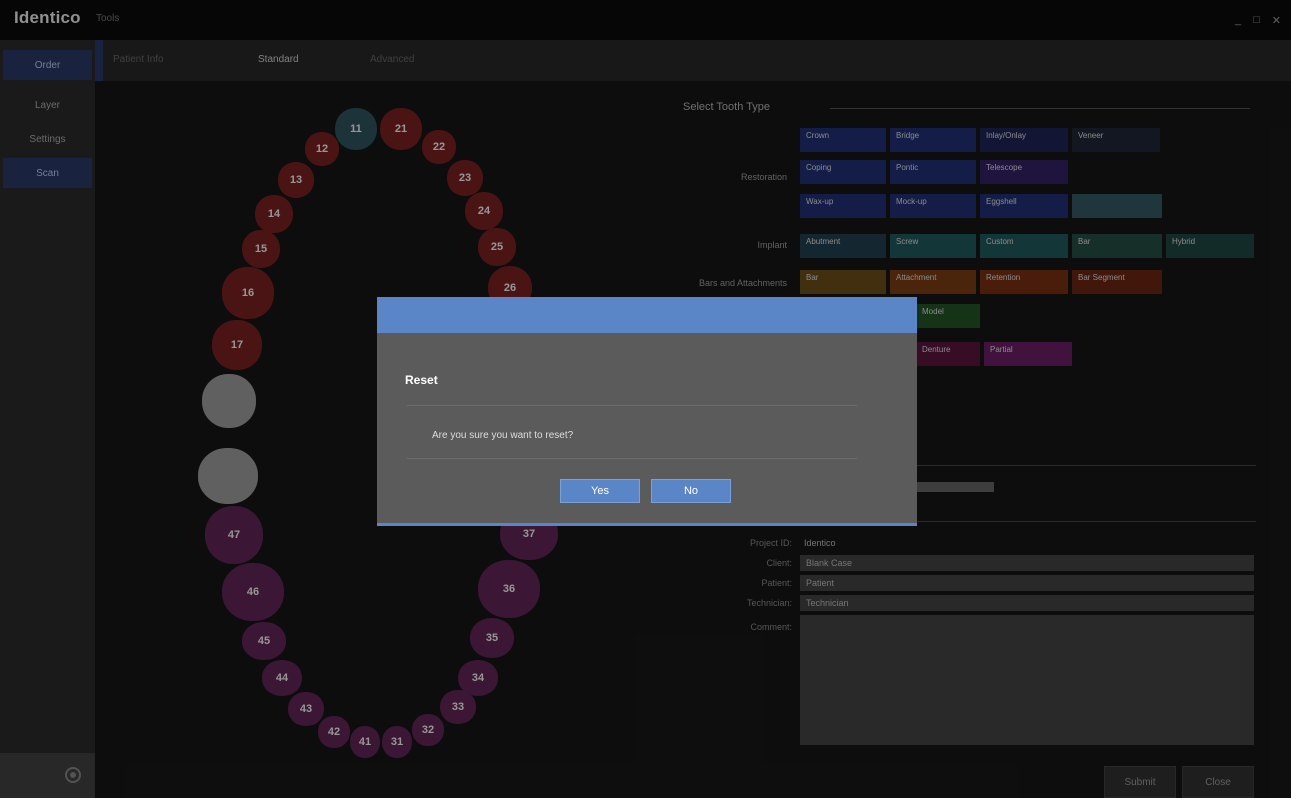  I want to click on dialog-title: Reset, so click(421, 380).